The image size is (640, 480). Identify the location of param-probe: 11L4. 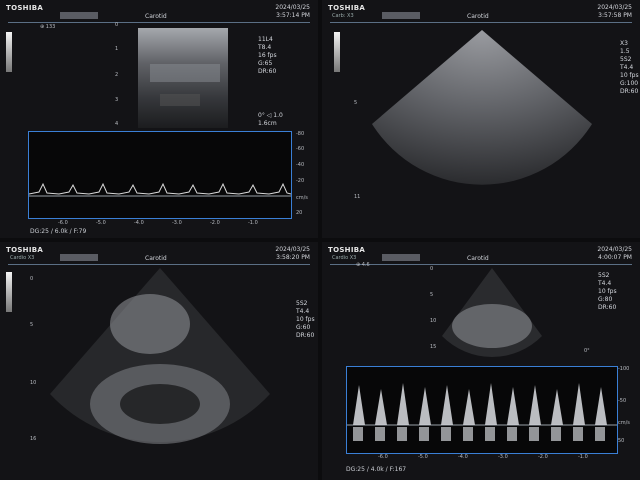
(265, 39).